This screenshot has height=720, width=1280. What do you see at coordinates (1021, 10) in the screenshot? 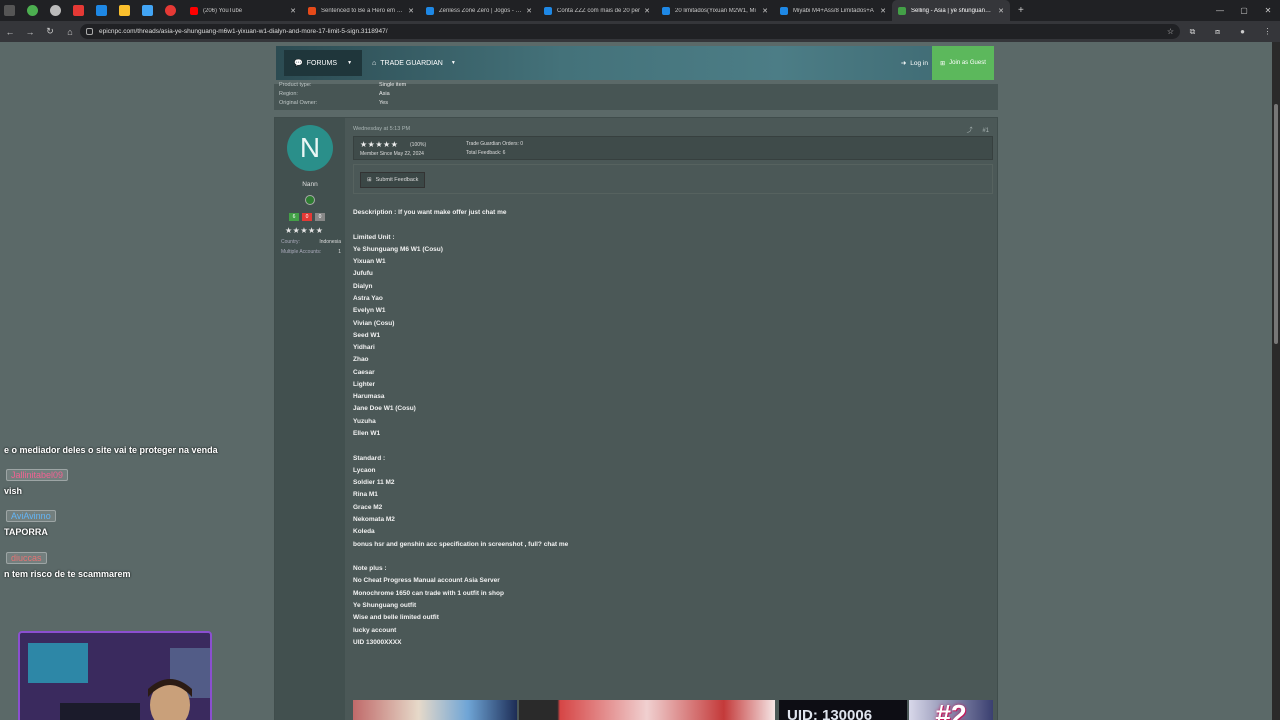
I see `new-tab-button: +` at bounding box center [1021, 10].